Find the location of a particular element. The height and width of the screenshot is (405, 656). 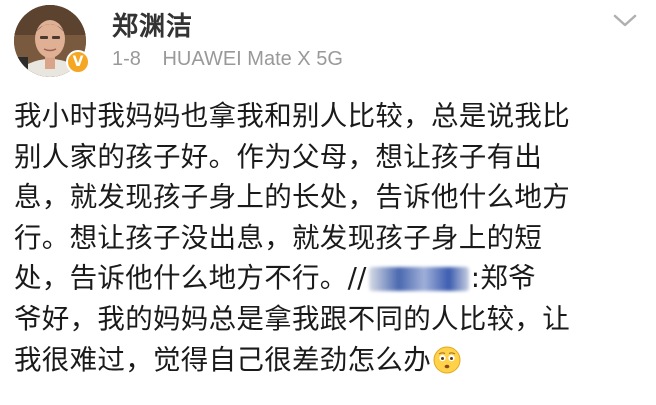

post-body-line: 行。想让孩子没出息，就发现孩子身上的短 is located at coordinates (278, 237).